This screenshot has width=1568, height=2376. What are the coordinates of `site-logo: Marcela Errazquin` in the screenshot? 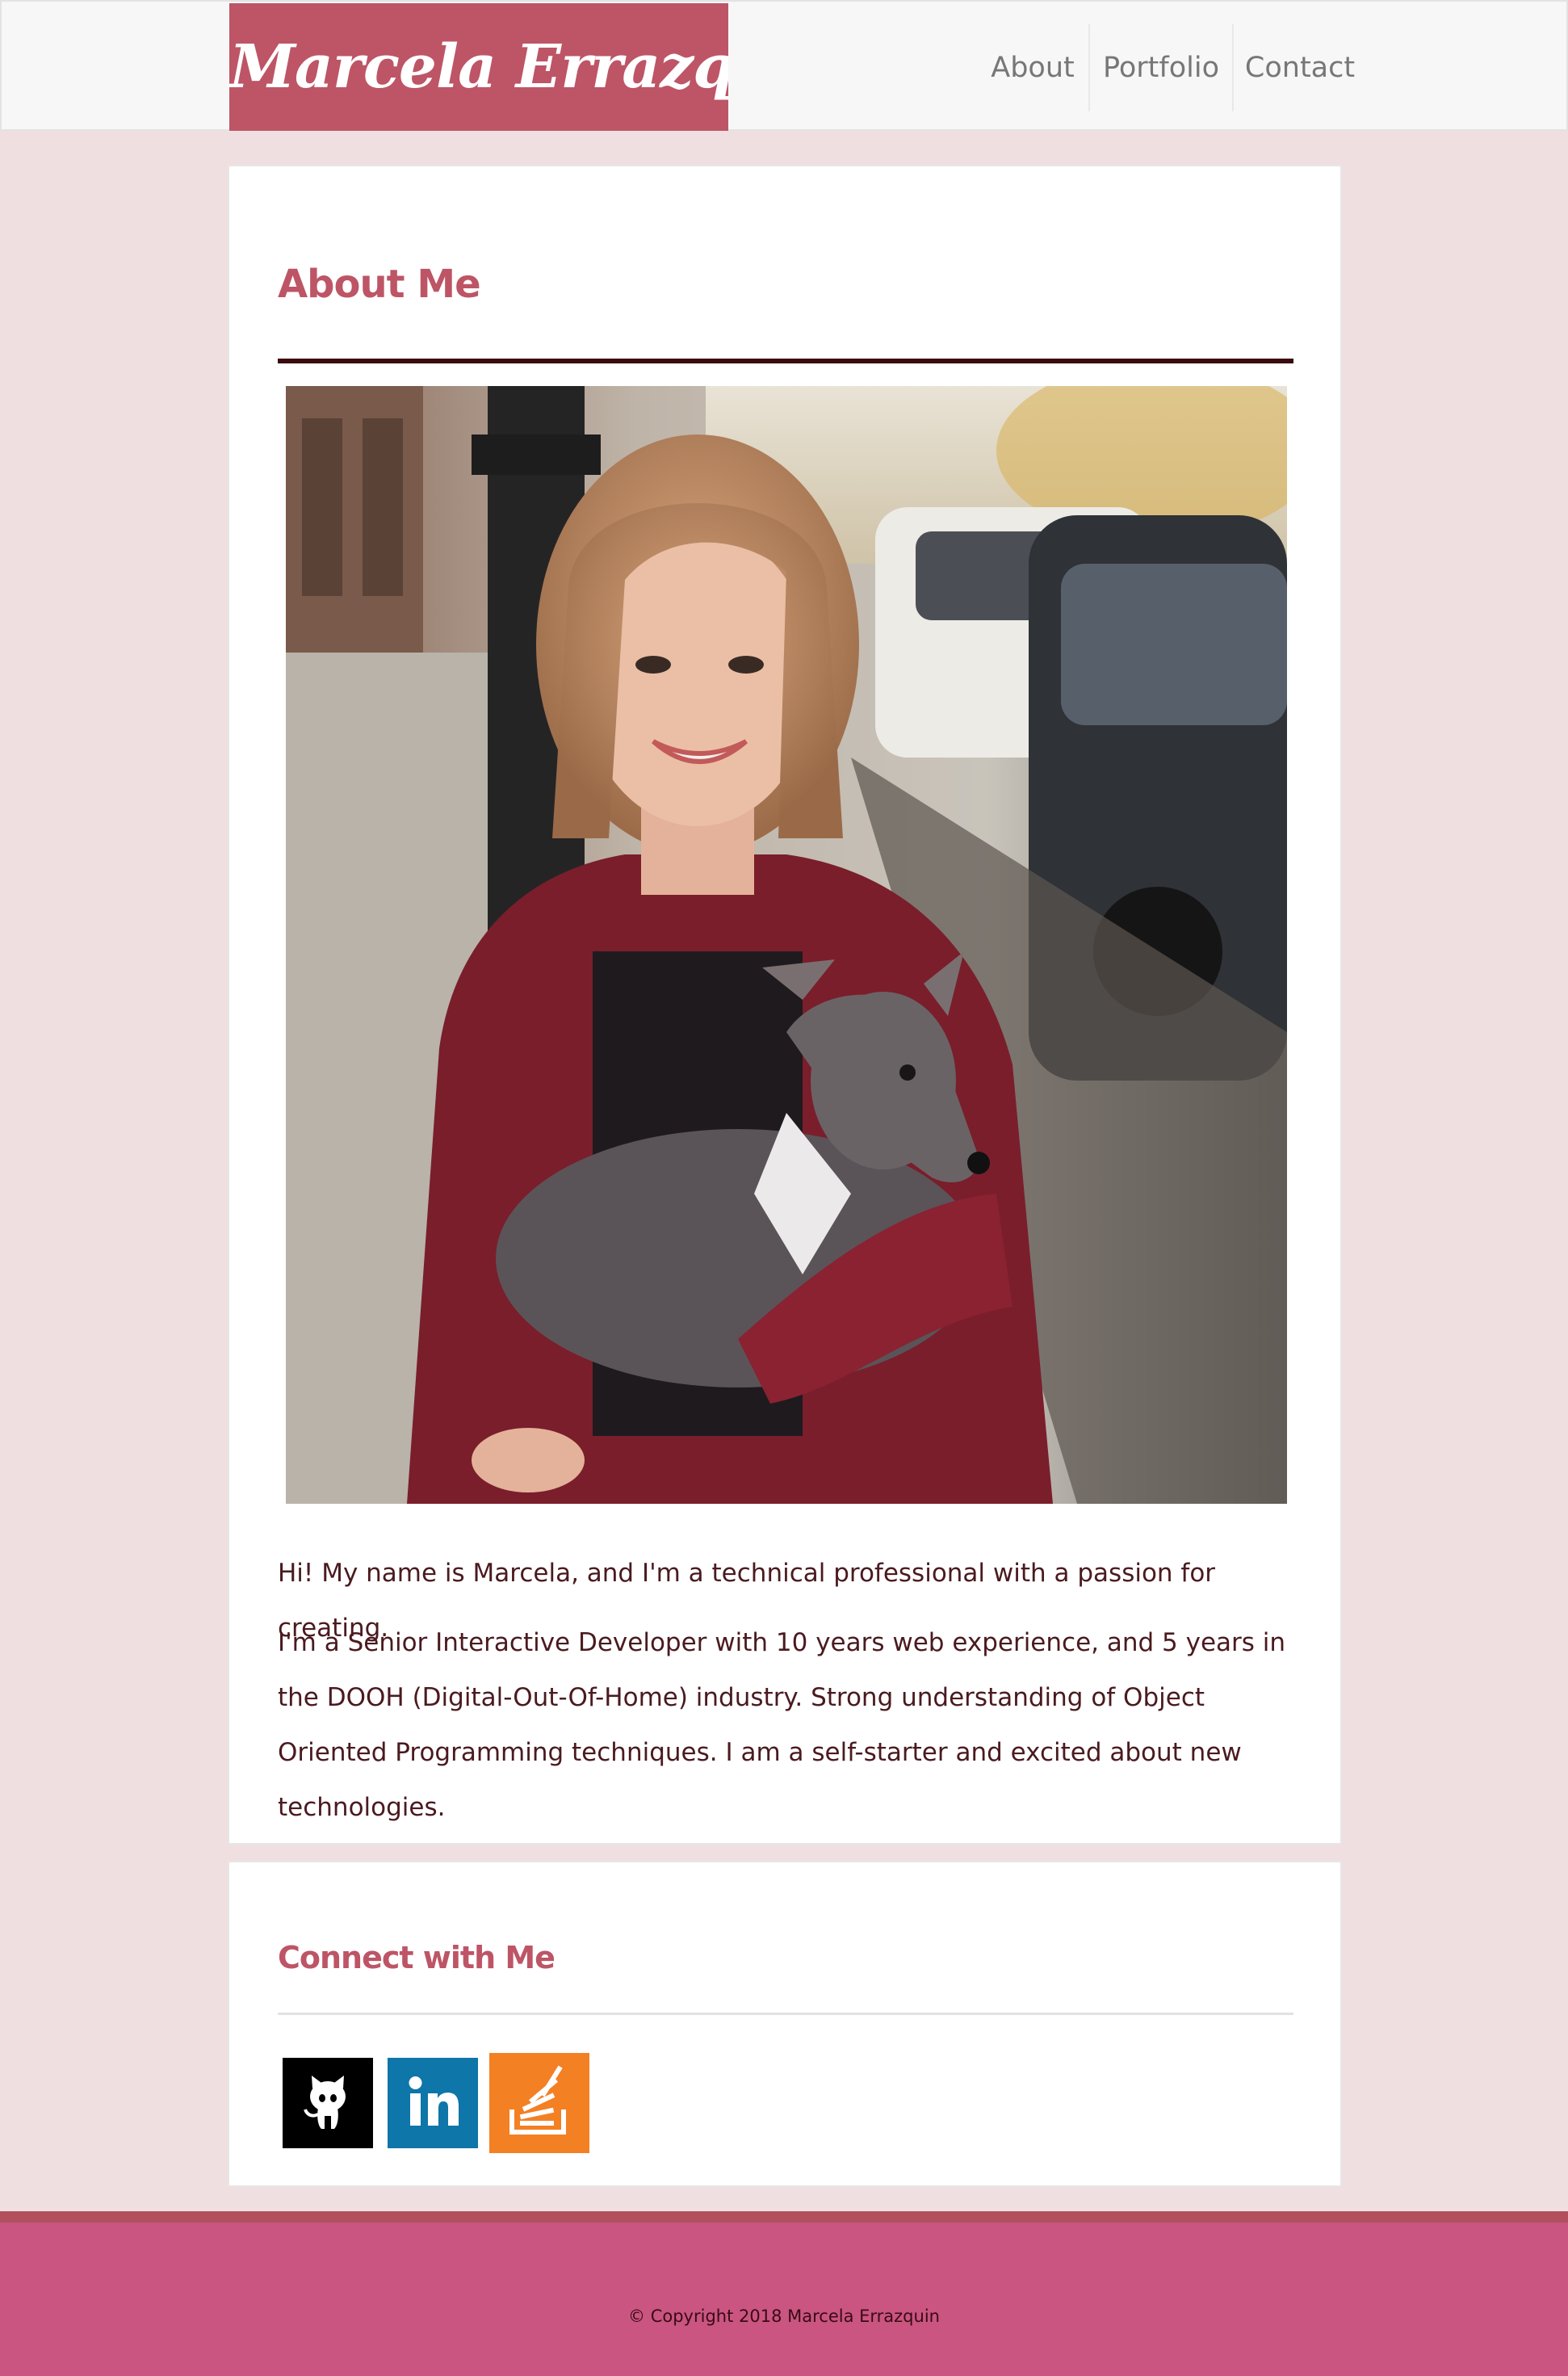 It's located at (478, 67).